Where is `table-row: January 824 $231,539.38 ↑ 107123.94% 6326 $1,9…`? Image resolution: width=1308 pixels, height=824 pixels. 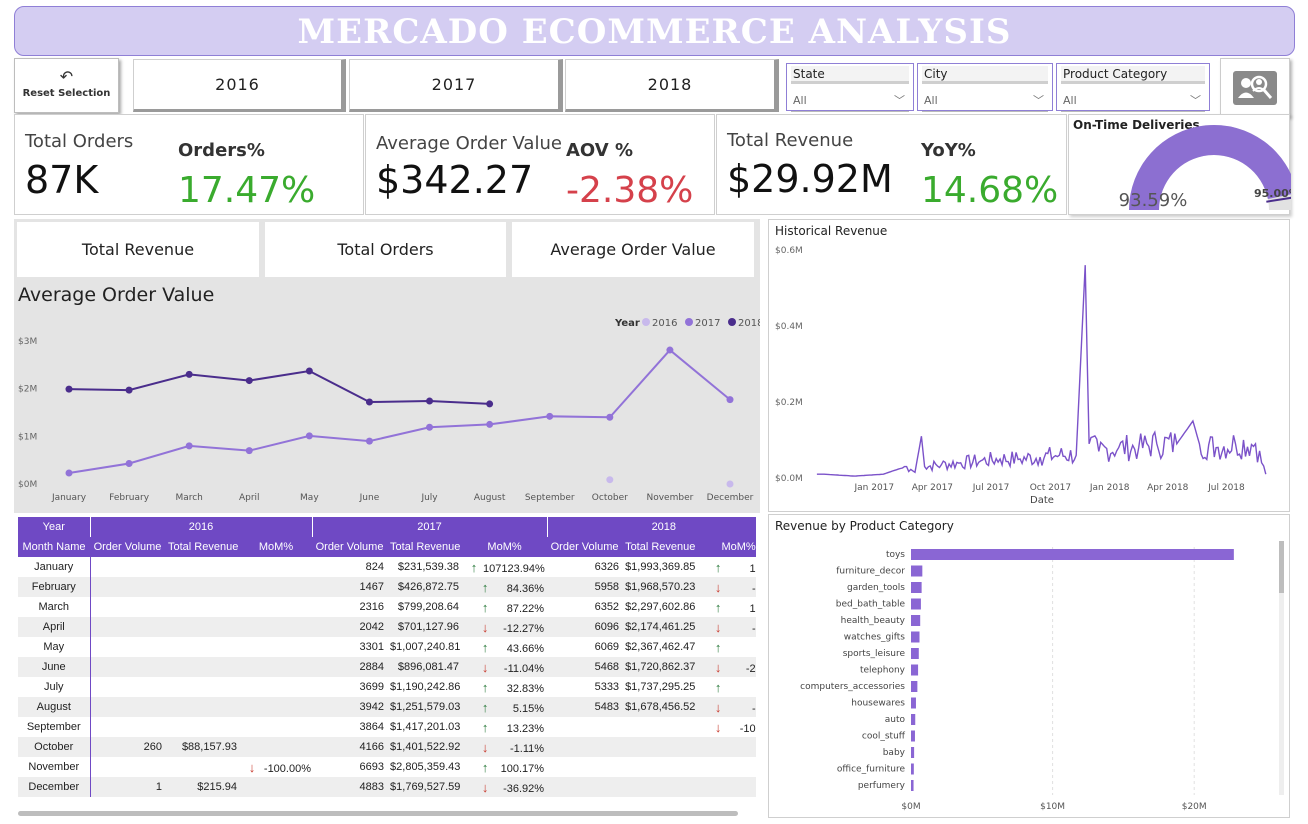 table-row: January 824 $231,539.38 ↑ 107123.94% 6326 $1,9… is located at coordinates (387, 567).